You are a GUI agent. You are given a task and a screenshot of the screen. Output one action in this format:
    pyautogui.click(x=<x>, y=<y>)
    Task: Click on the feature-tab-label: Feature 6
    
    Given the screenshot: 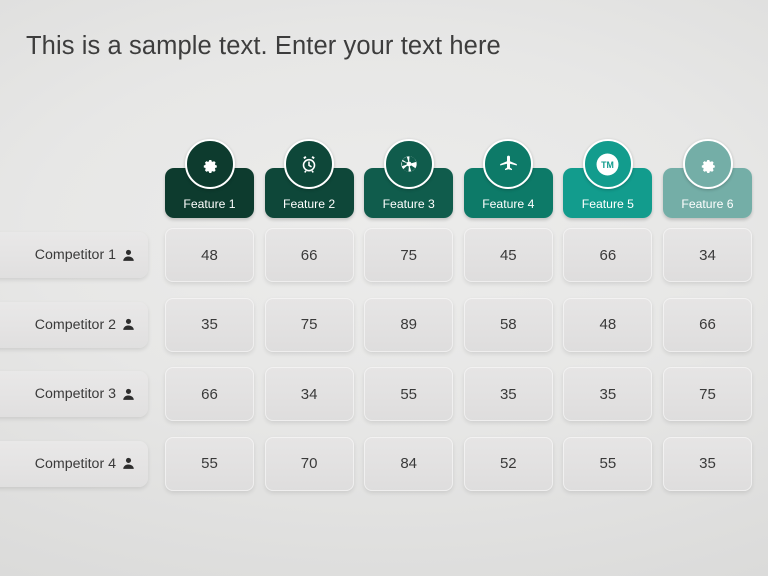 What is the action you would take?
    pyautogui.click(x=707, y=204)
    